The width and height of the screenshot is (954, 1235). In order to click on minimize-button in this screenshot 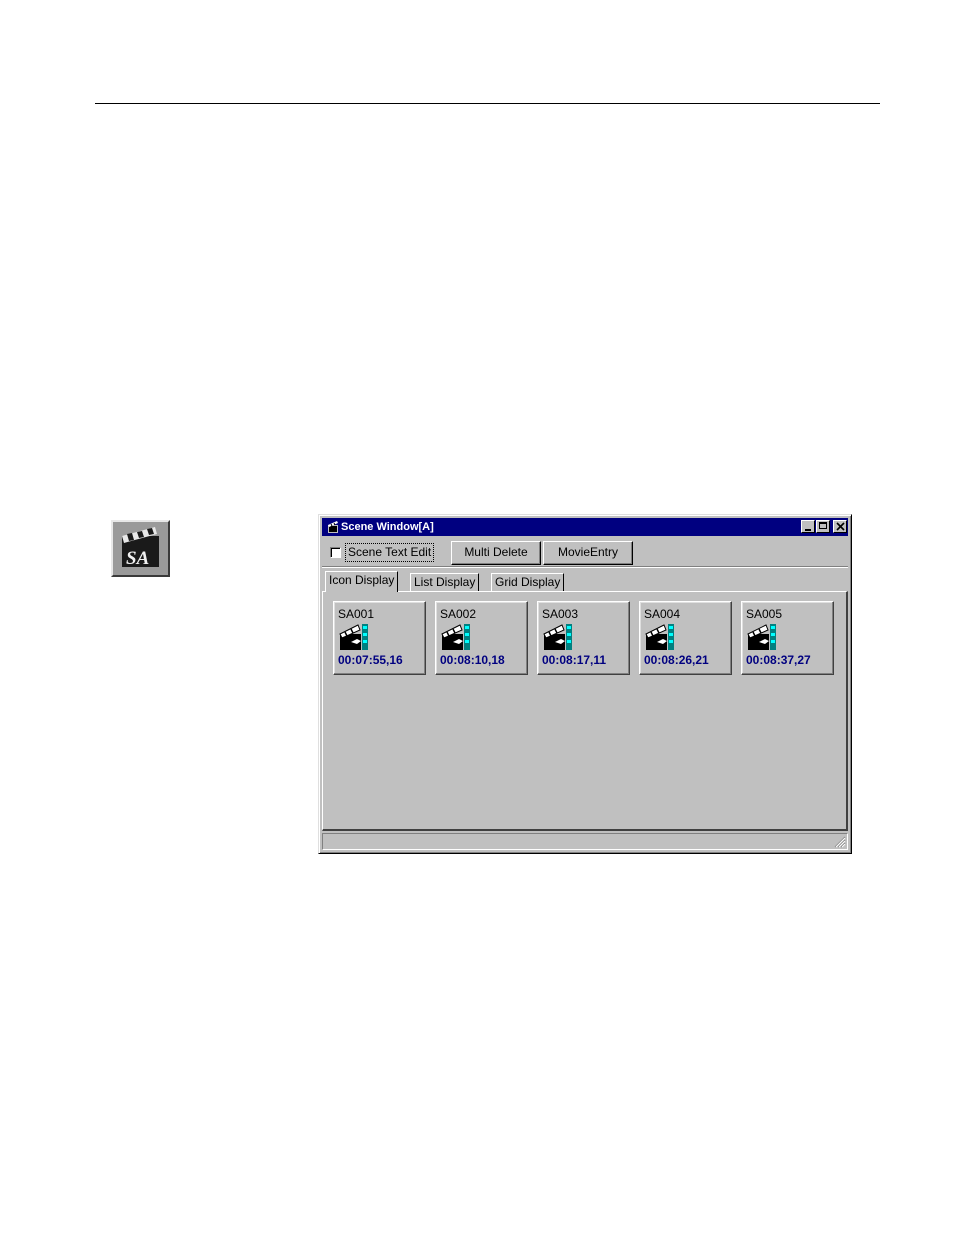, I will do `click(808, 526)`.